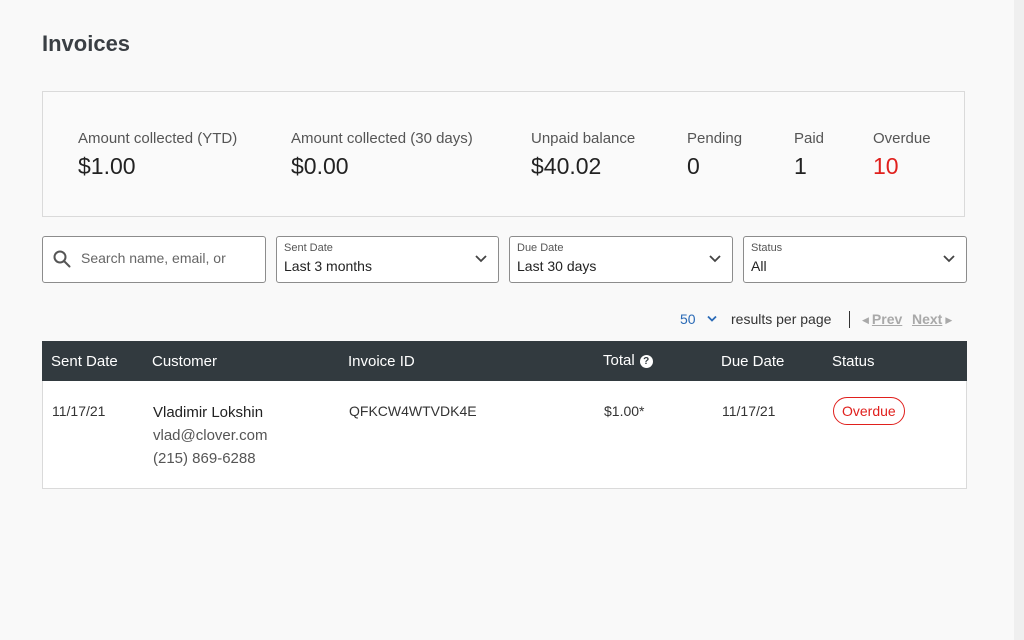 This screenshot has width=1024, height=640. What do you see at coordinates (62, 259) in the screenshot?
I see `search-icon` at bounding box center [62, 259].